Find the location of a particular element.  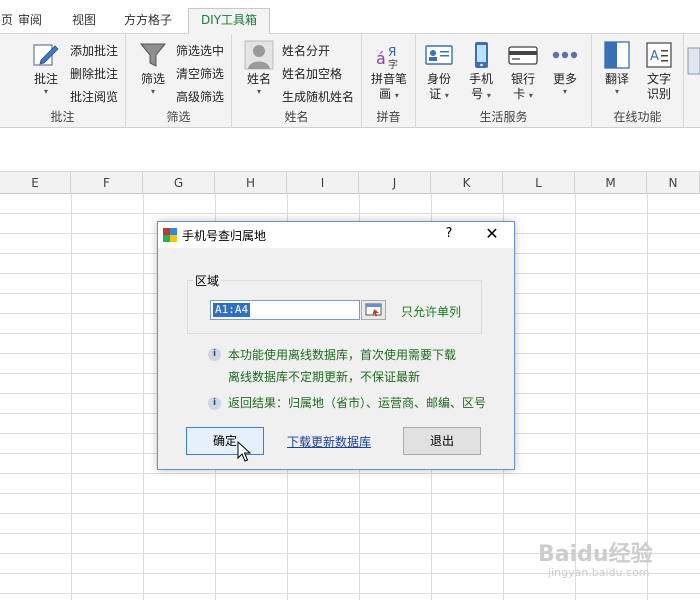

tab-review: 审阅 is located at coordinates (30, 21).